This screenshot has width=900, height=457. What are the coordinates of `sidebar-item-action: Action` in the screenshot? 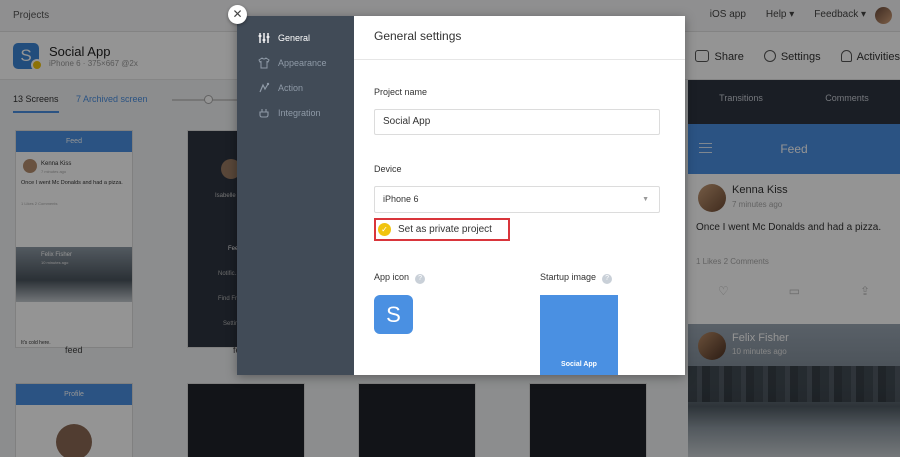 It's located at (280, 88).